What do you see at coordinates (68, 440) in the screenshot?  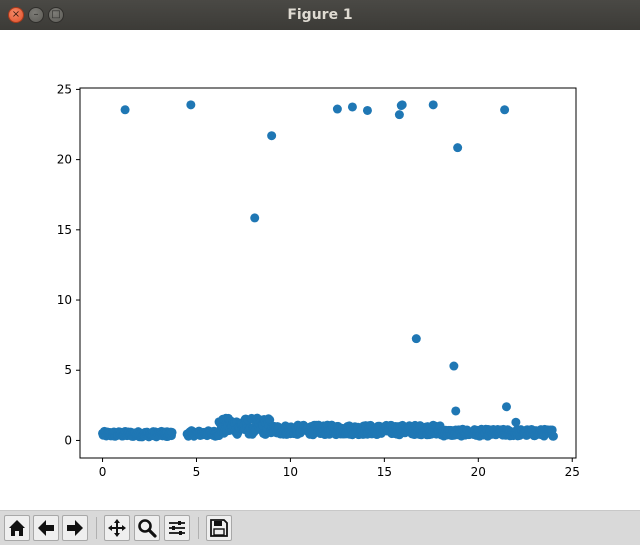 I see `y-tick-label: 0` at bounding box center [68, 440].